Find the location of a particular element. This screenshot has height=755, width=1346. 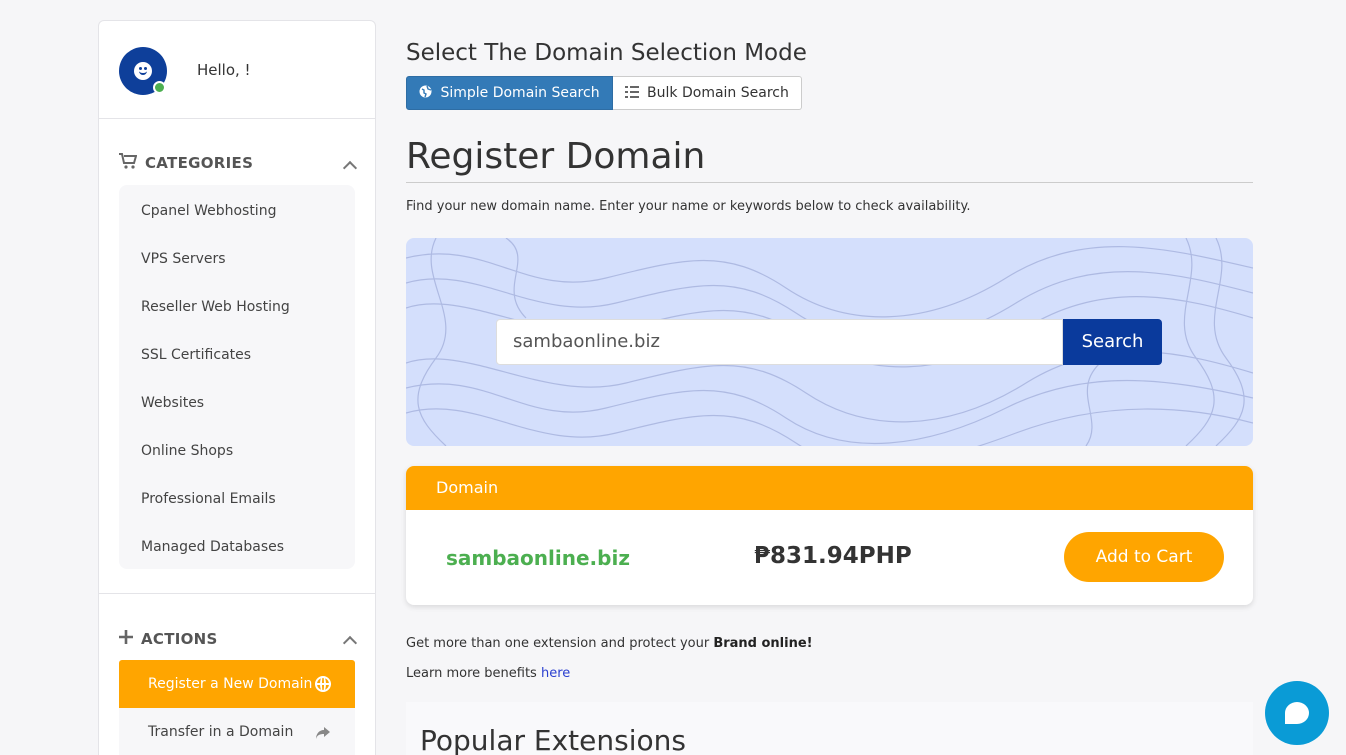

learn-more-text: Learn more benefits here is located at coordinates (488, 673).